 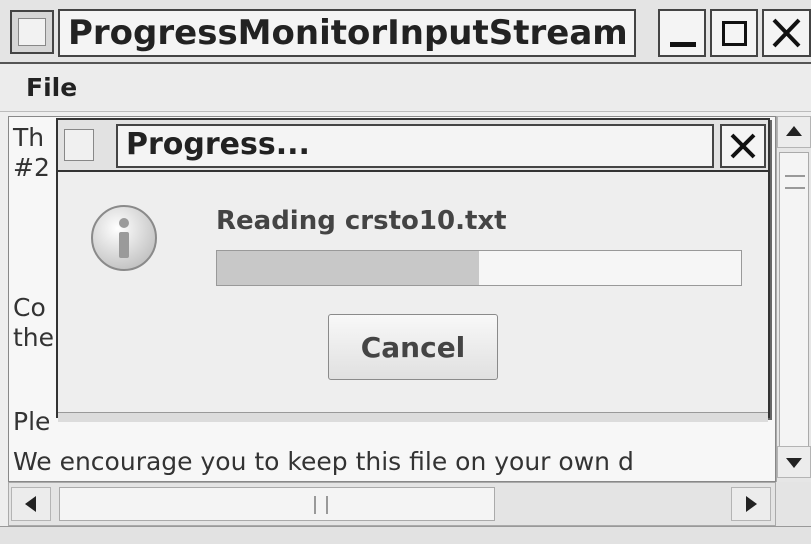 I want to click on text-line: Ple, so click(x=32, y=421).